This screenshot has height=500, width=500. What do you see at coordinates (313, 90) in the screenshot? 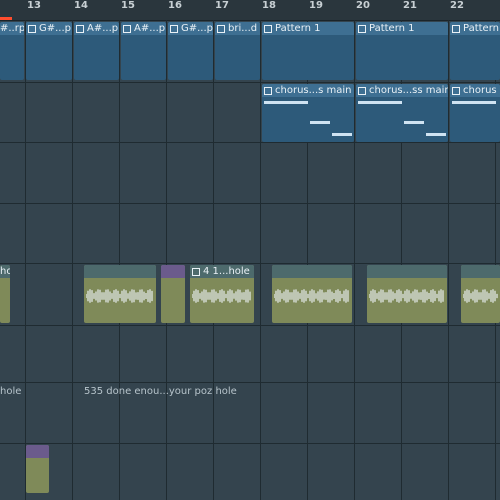
I see `clip-label: chorus...s main` at bounding box center [313, 90].